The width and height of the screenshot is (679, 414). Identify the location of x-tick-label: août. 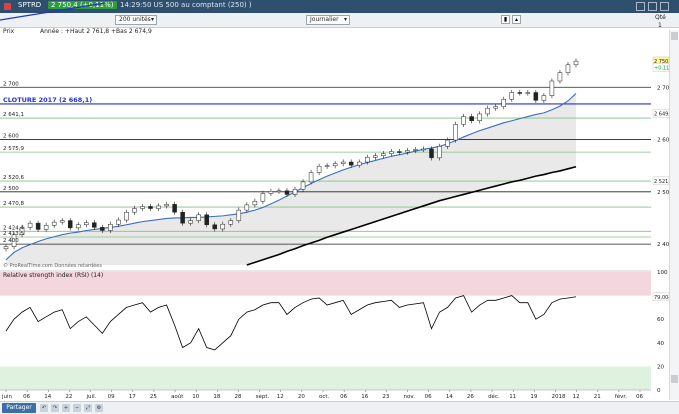
(177, 396).